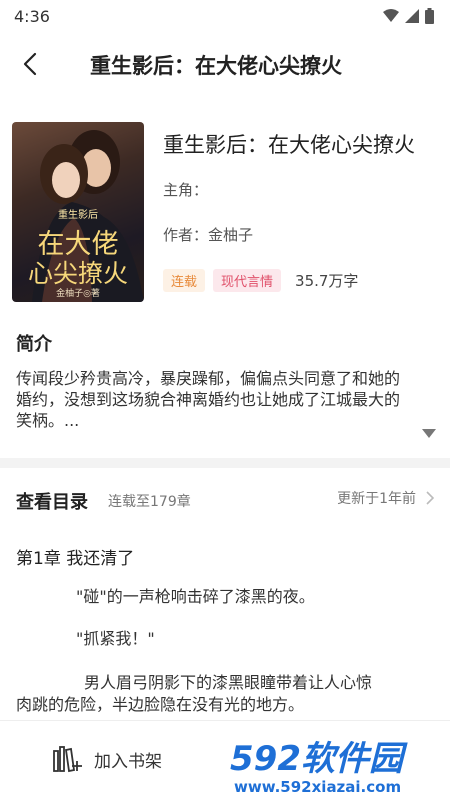  I want to click on toc-progress: 连载至179章, so click(149, 502).